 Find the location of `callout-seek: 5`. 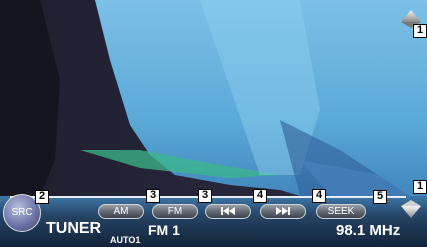

callout-seek: 5 is located at coordinates (380, 197).